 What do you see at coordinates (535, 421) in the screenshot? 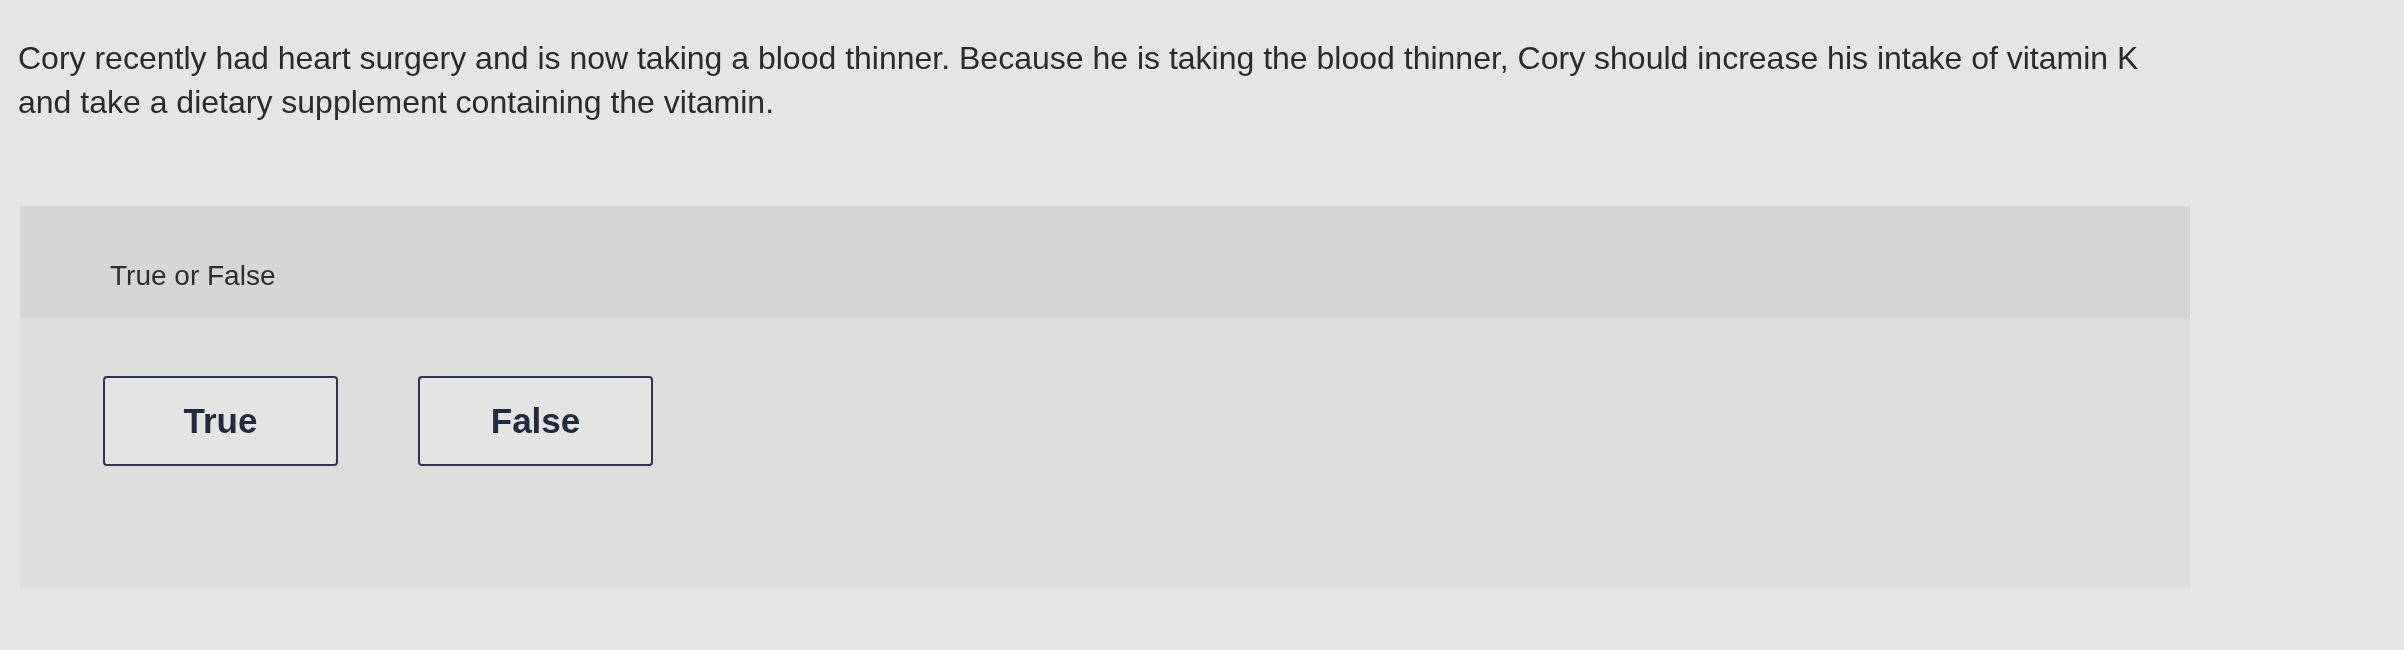
I see `answer-button: False` at bounding box center [535, 421].